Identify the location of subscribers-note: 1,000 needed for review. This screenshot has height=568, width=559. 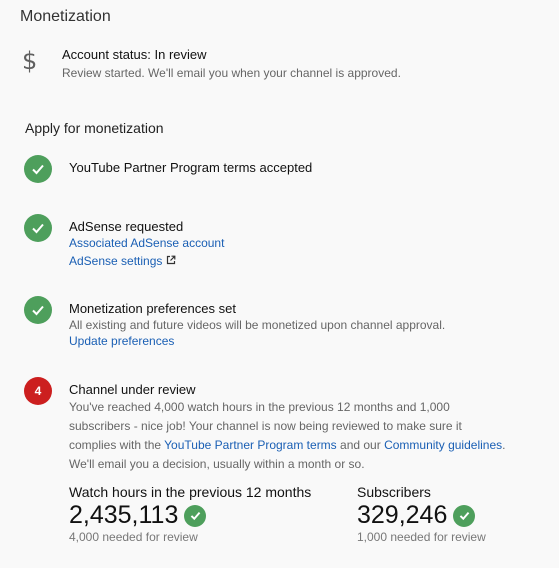
(421, 537).